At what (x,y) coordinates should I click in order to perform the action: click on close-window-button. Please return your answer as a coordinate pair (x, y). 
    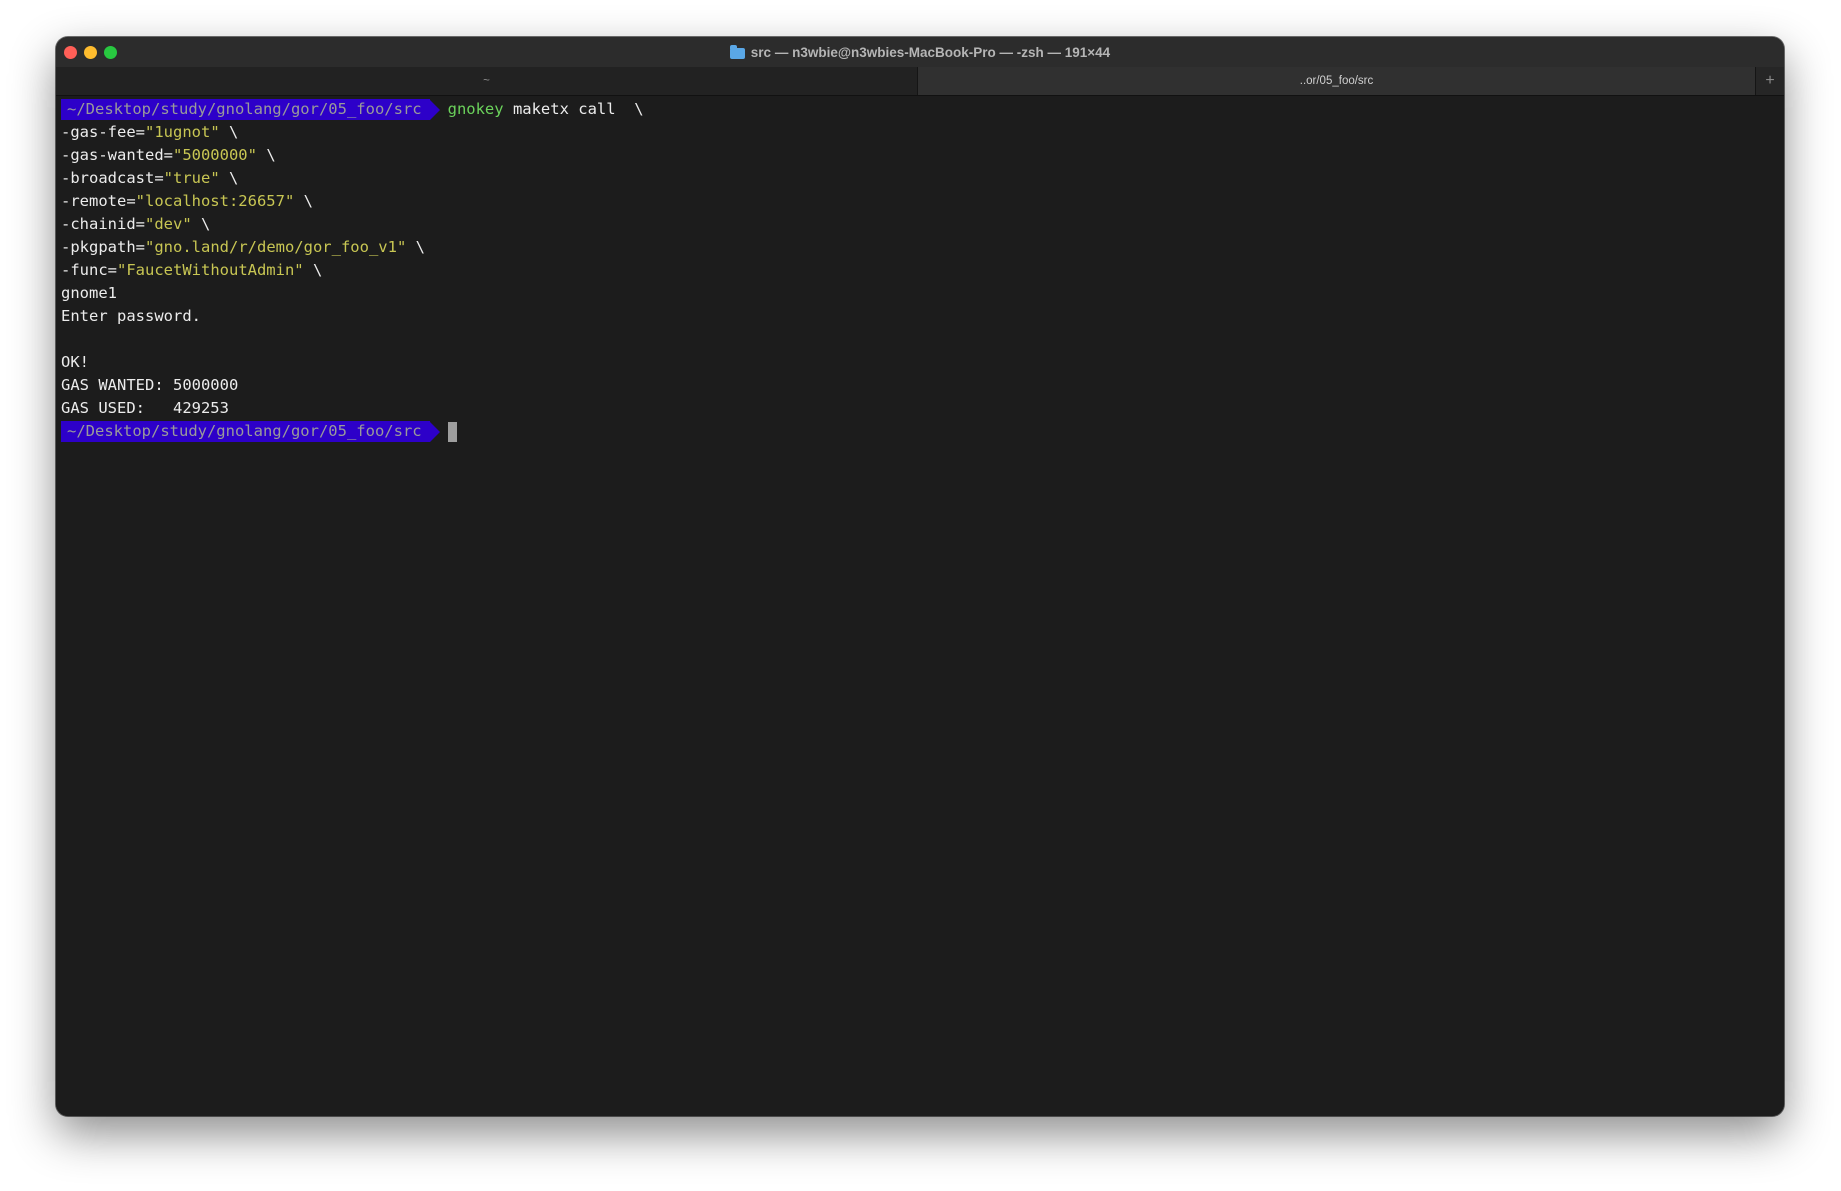
    Looking at the image, I should click on (70, 52).